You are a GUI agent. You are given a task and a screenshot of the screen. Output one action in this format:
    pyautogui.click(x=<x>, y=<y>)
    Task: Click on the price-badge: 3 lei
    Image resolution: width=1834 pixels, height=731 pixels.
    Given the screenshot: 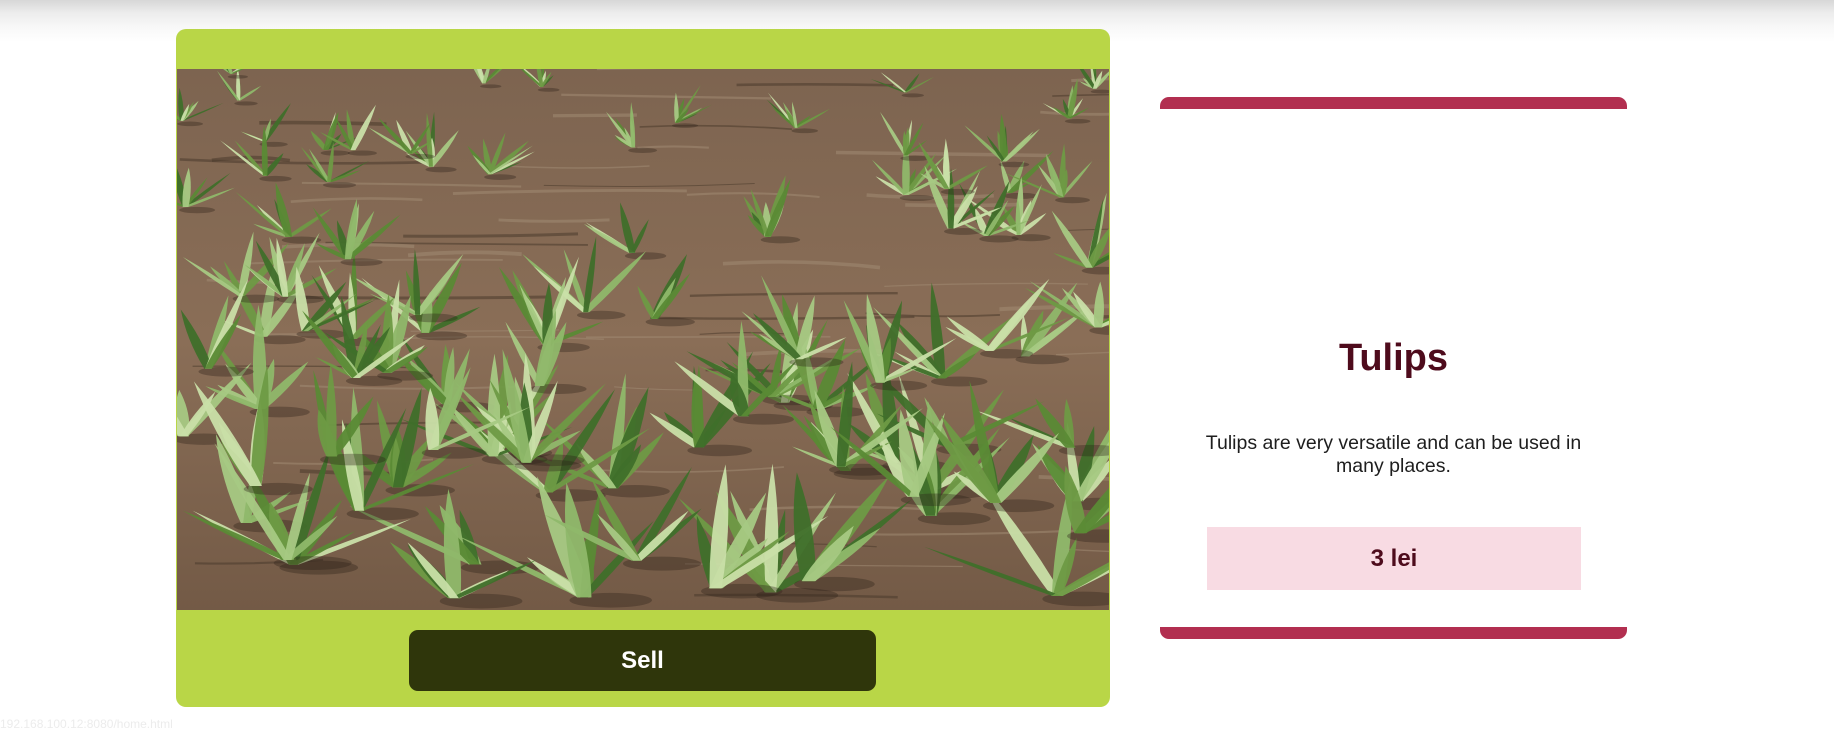 What is the action you would take?
    pyautogui.click(x=1394, y=558)
    